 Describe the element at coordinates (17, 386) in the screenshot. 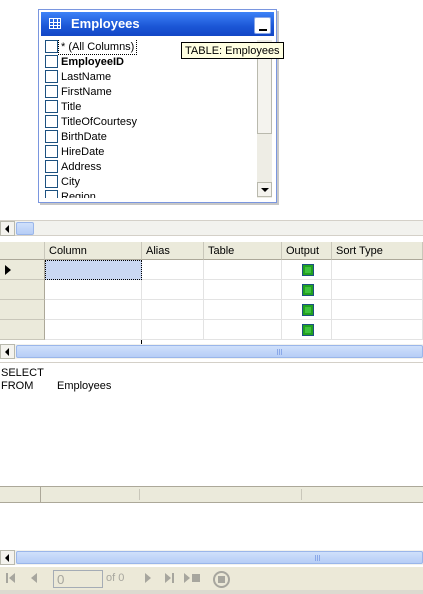

I see `sql-from-keyword: FROM` at that location.